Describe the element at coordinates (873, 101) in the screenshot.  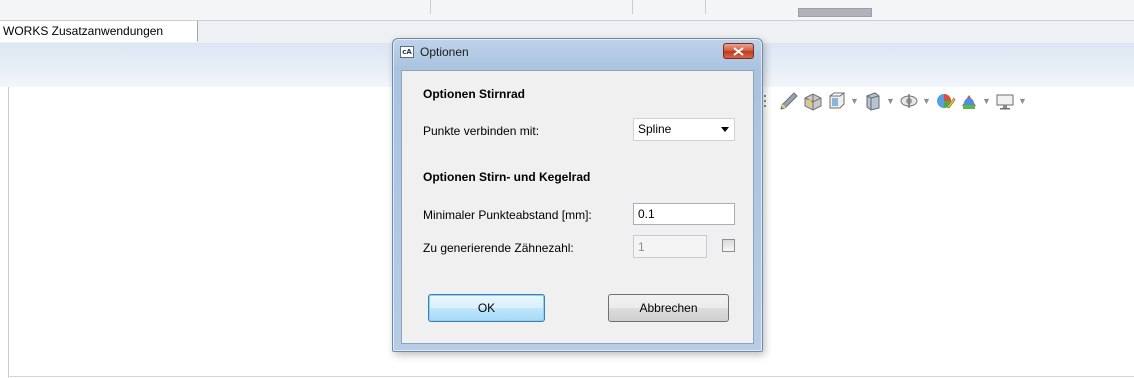
I see `display-style-icon` at that location.